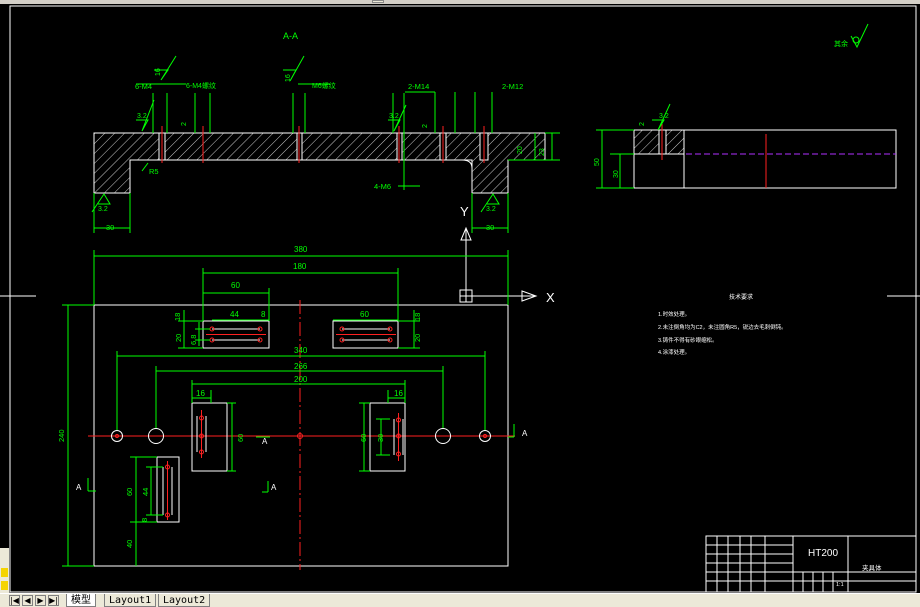 Image resolution: width=920 pixels, height=607 pixels. Describe the element at coordinates (301, 249) in the screenshot. I see `dim-380: 380` at that location.